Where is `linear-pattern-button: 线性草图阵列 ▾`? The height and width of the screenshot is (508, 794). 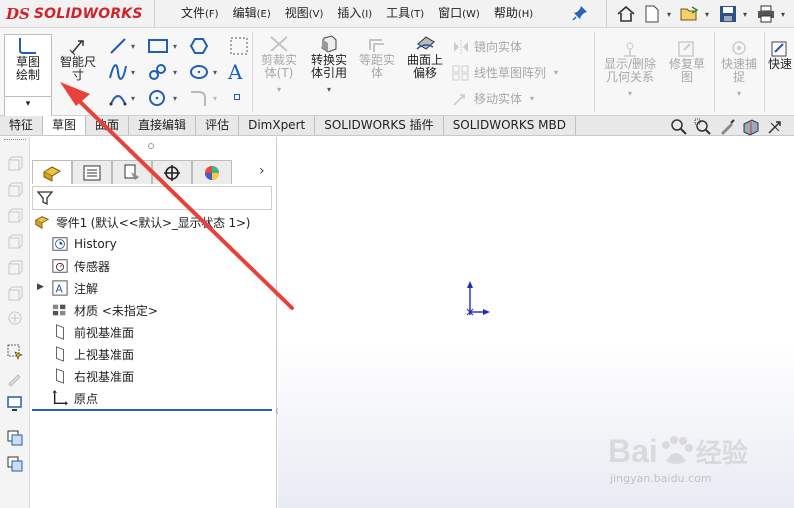
linear-pattern-button: 线性草图阵列 ▾ is located at coordinates (505, 72).